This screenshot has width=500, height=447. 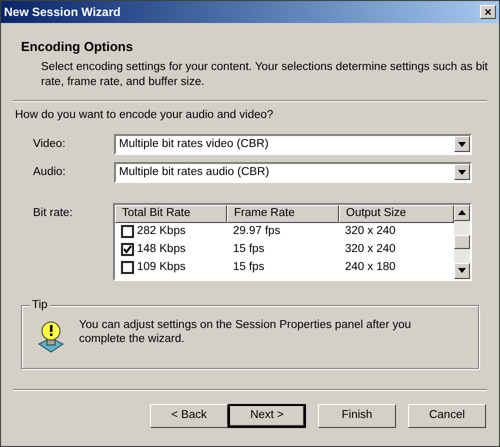 I want to click on column-header: Total Bit Rate, so click(x=171, y=213).